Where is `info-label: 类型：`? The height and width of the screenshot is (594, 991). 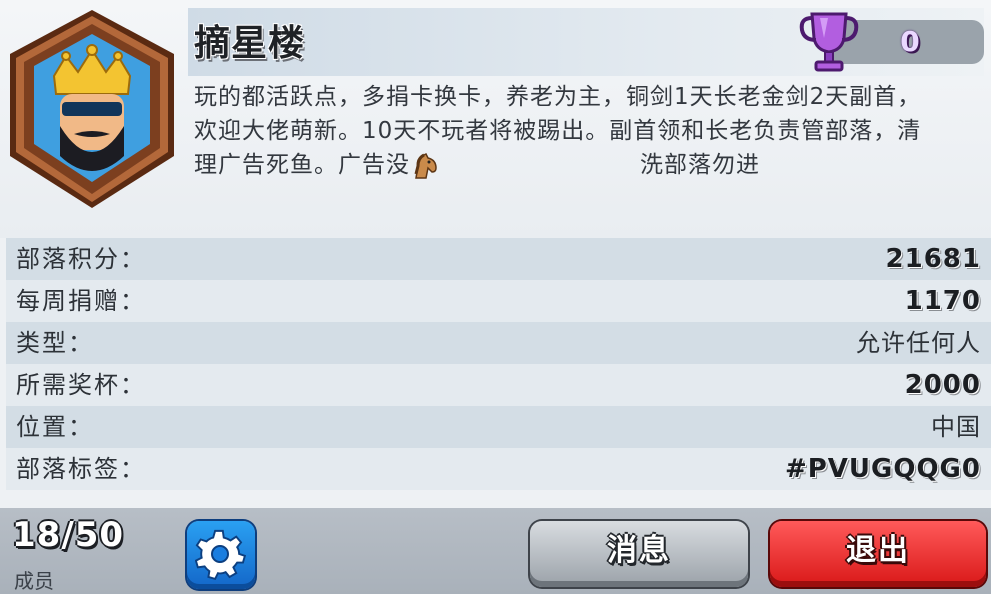 info-label: 类型： is located at coordinates (55, 343).